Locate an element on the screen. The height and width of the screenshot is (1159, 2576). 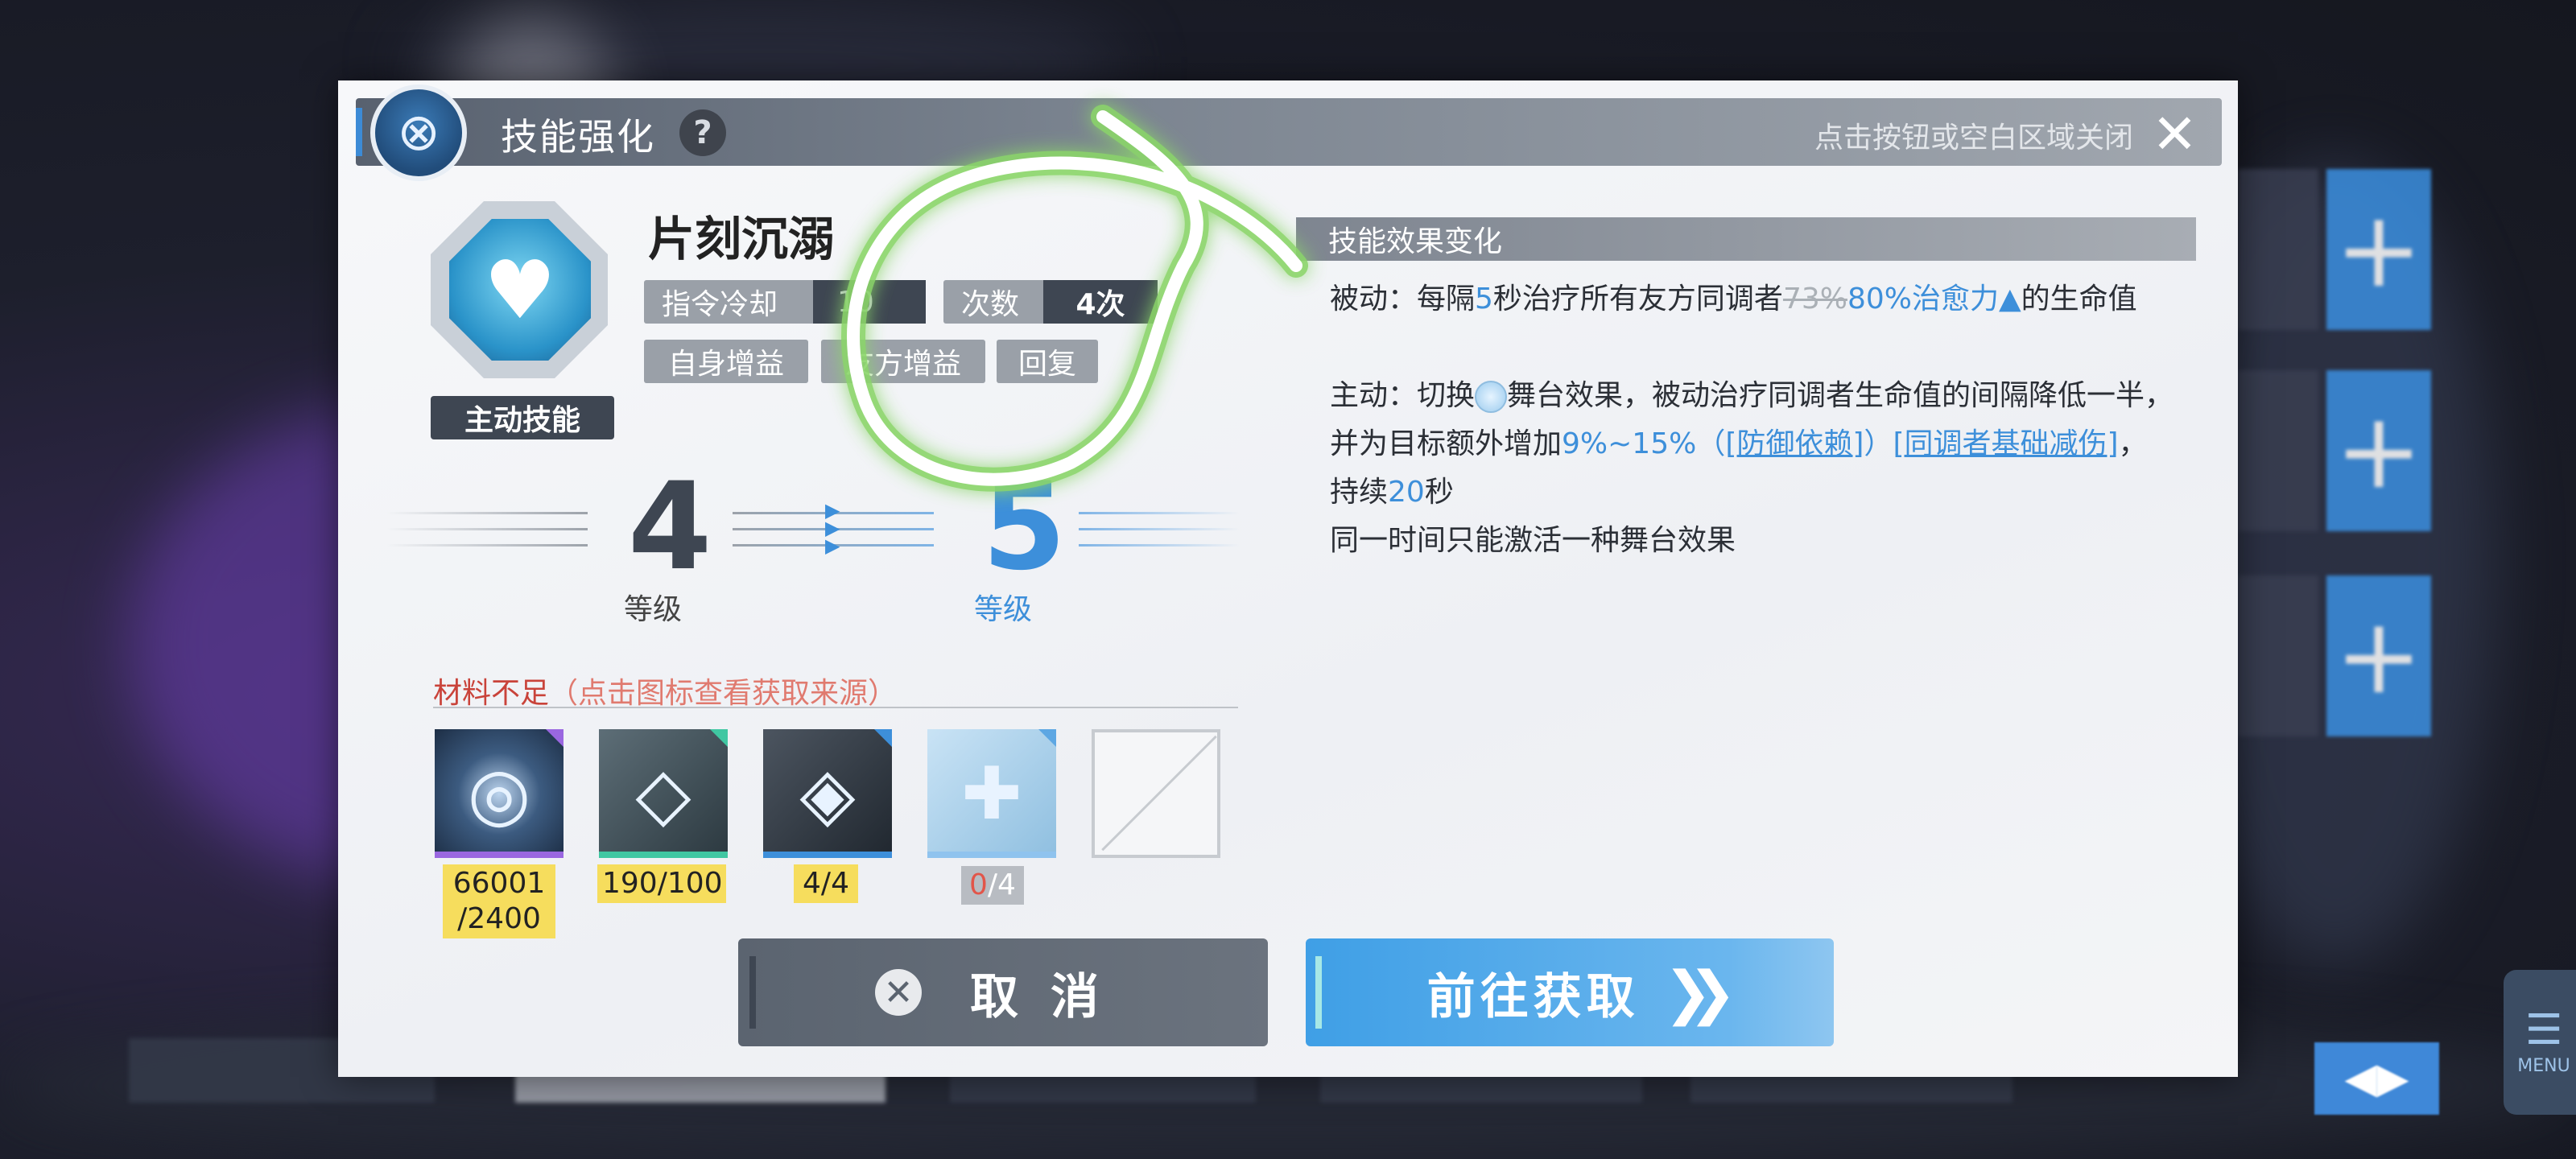
cancel-button: ✕ 取消 is located at coordinates (1003, 992).